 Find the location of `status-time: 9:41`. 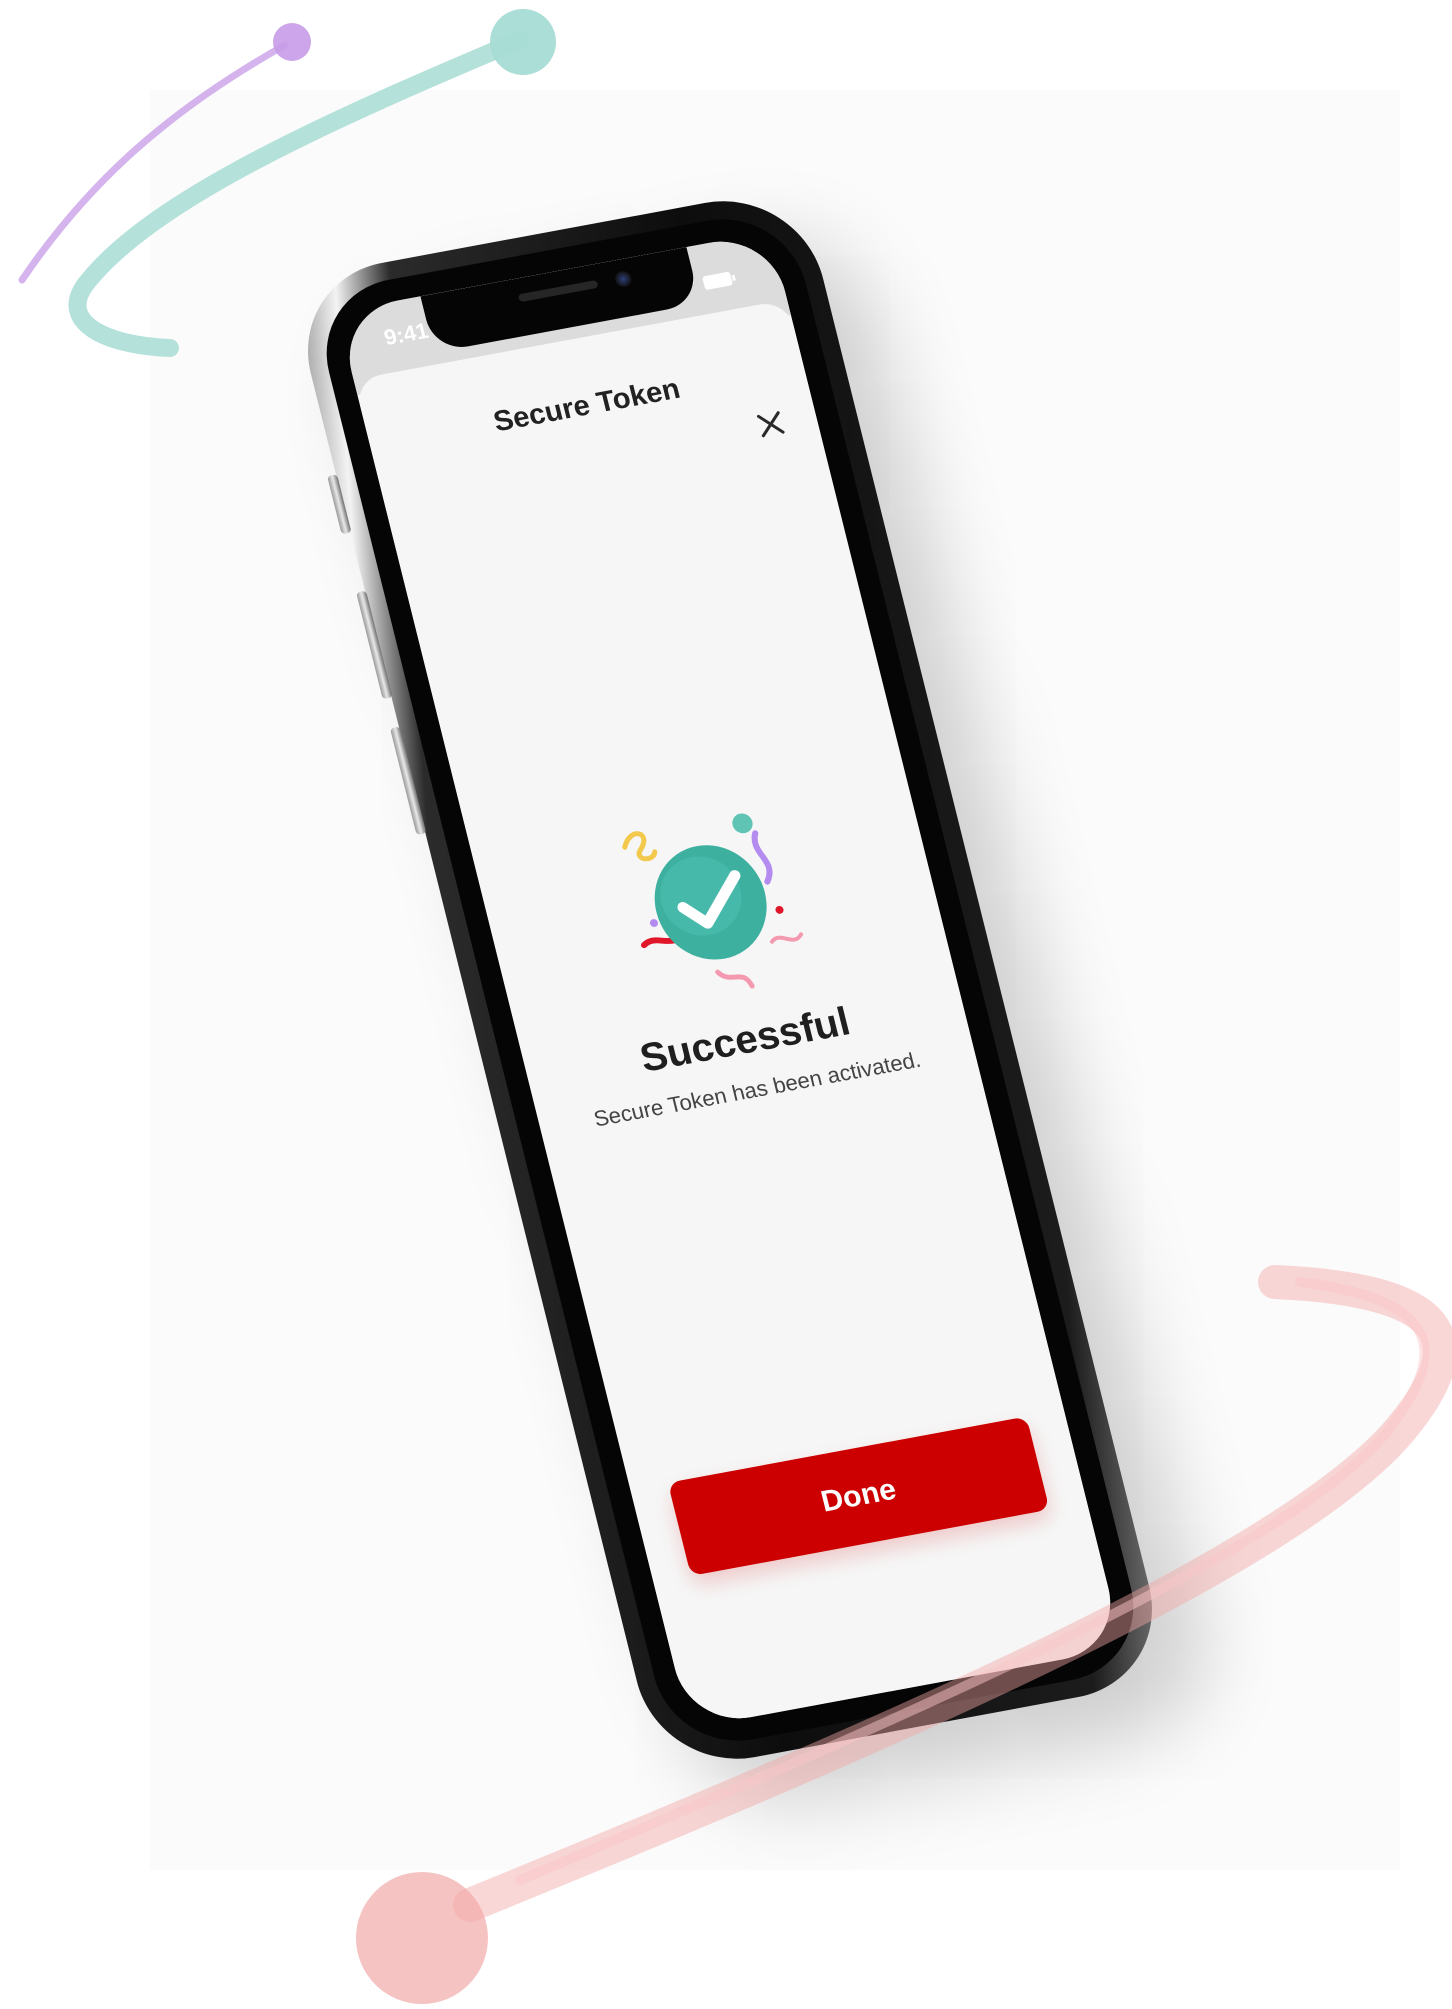

status-time: 9:41 is located at coordinates (406, 334).